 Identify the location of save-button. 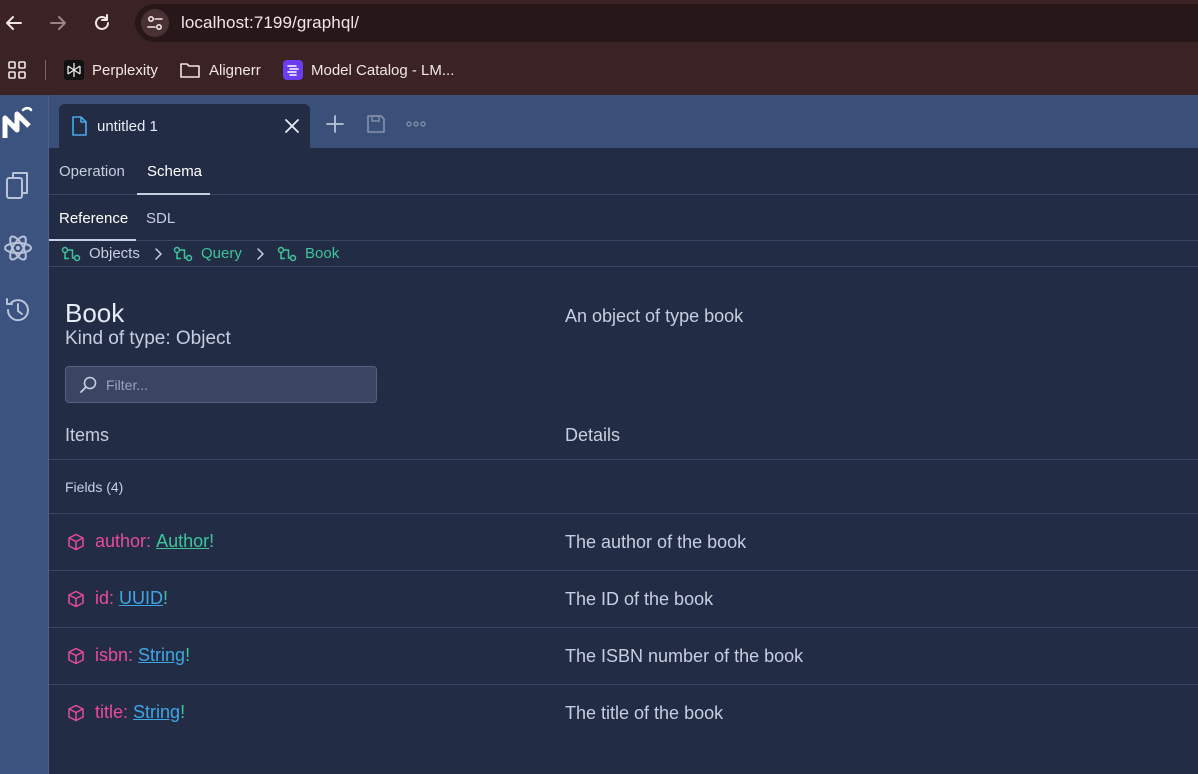
(376, 124).